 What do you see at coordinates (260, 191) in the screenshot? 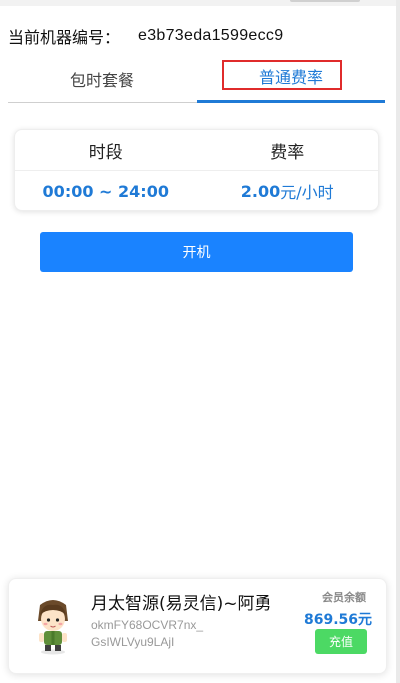
I see `rate-value: 2.00` at bounding box center [260, 191].